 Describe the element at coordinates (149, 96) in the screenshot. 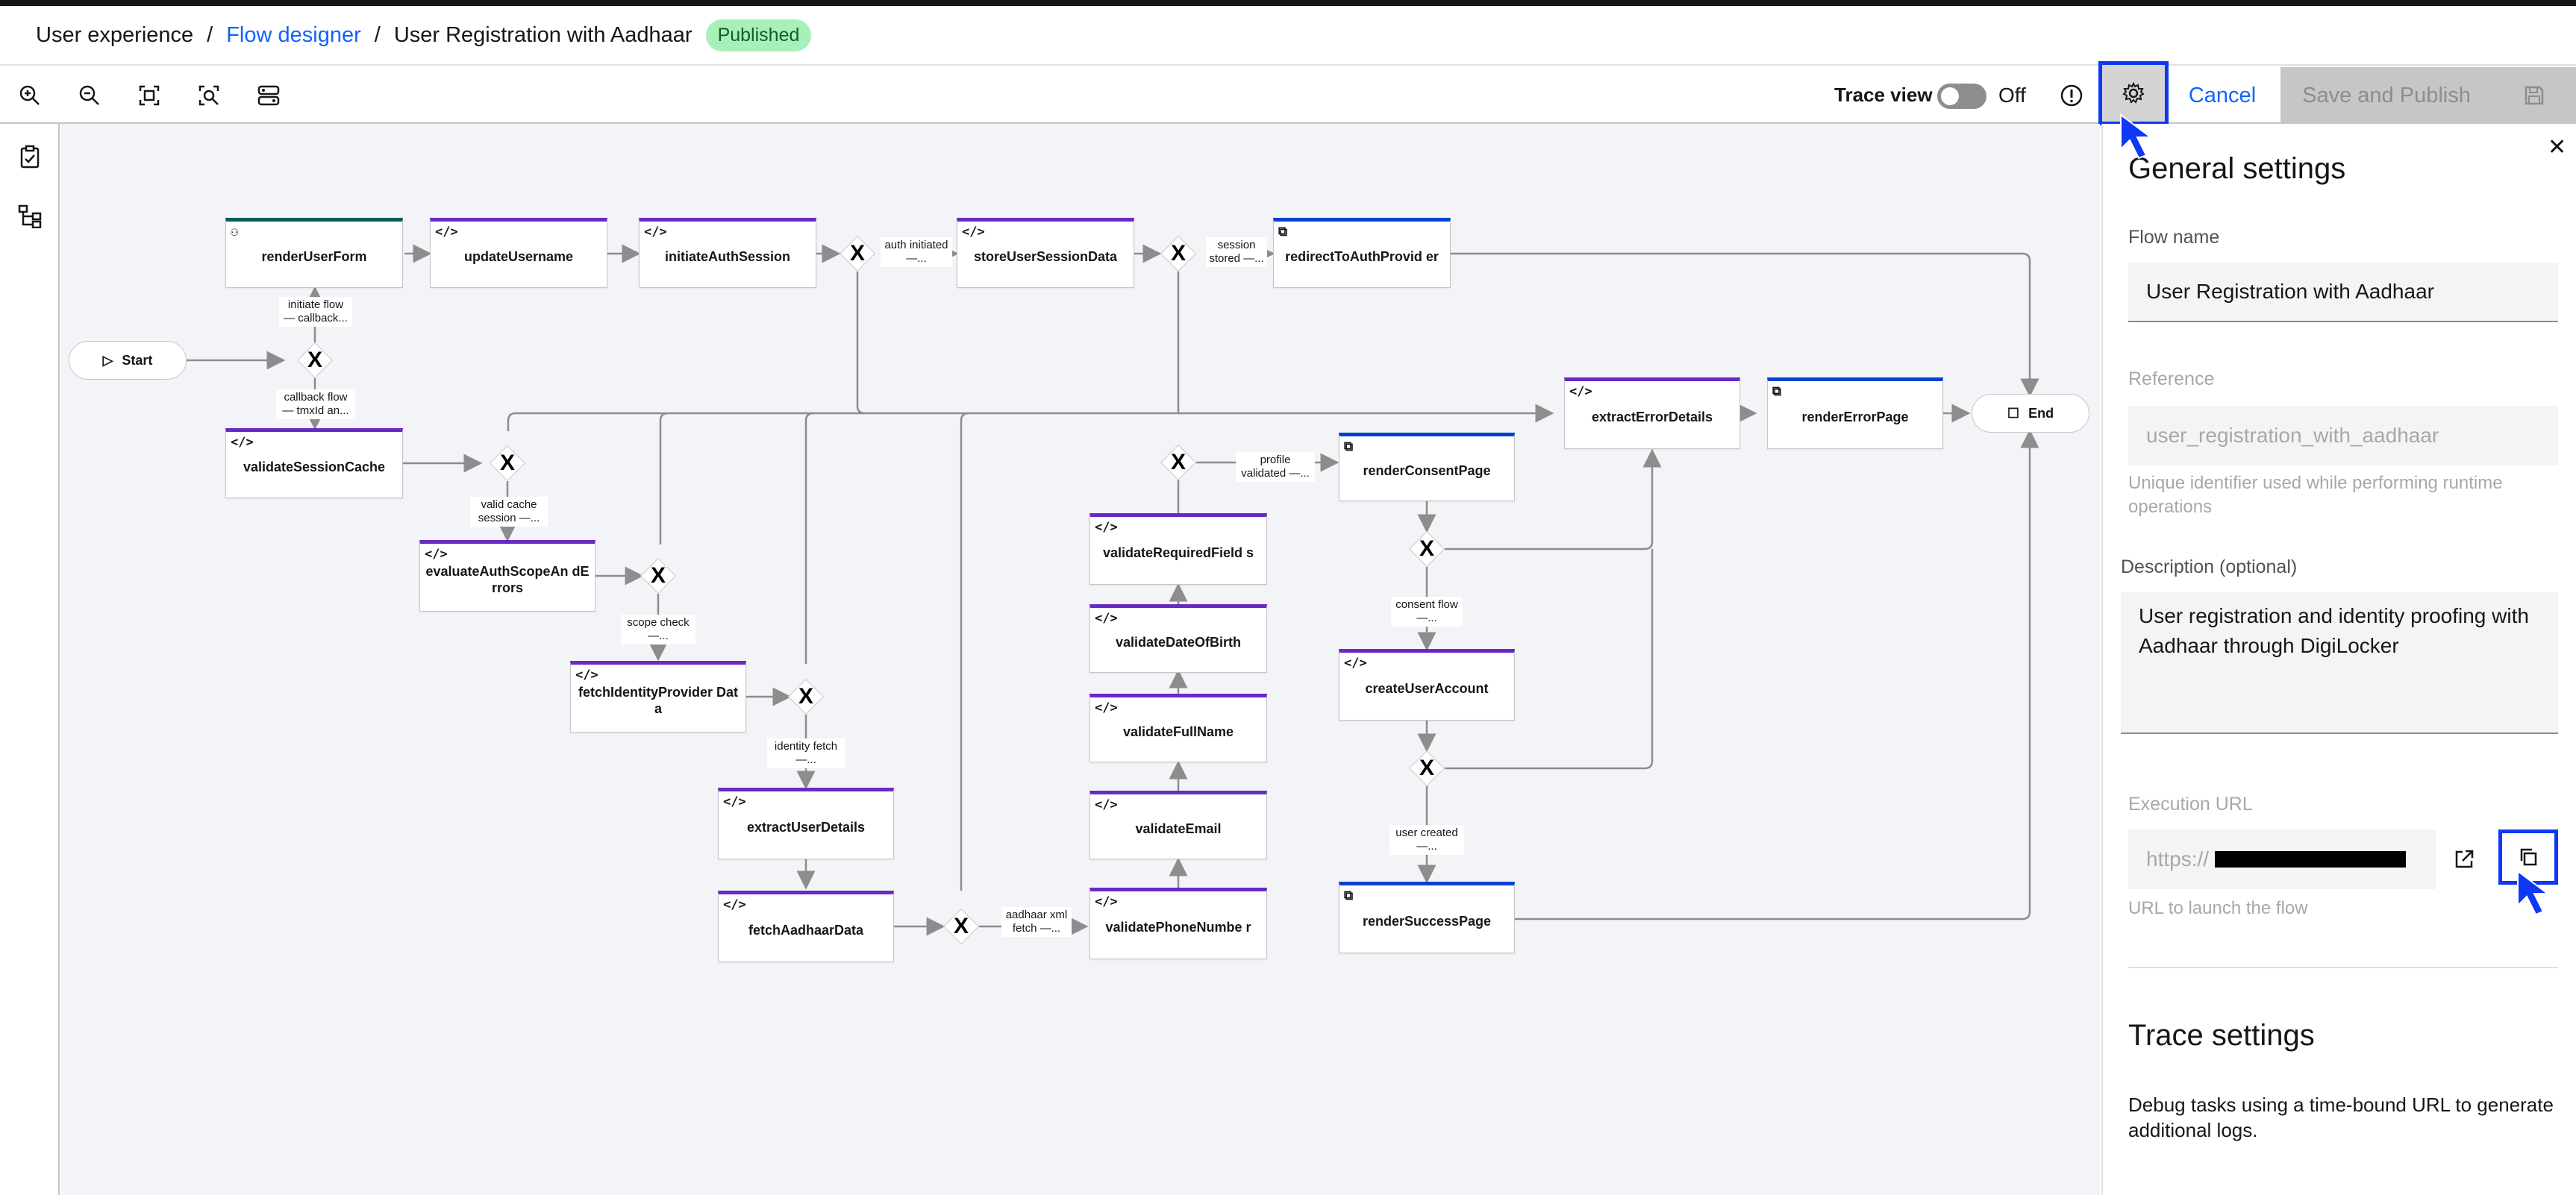

I see `fit-to-screen-icon` at that location.